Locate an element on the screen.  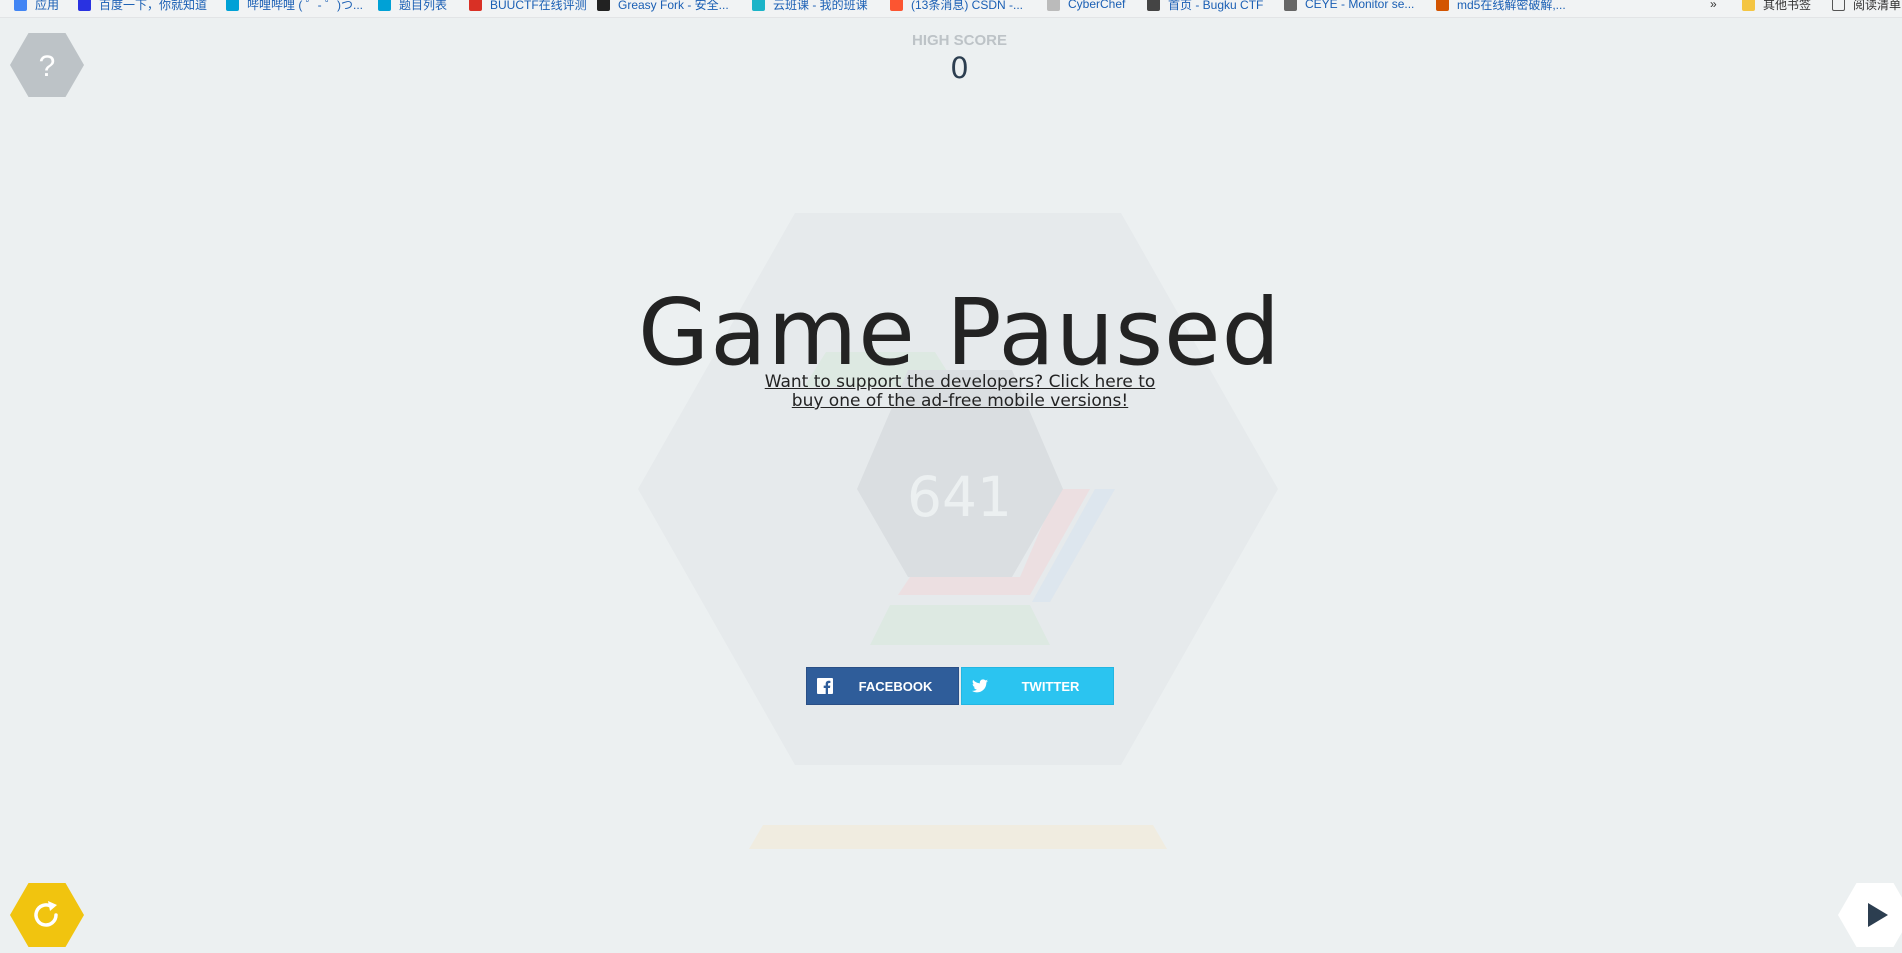
game-paused-title: Game Paused is located at coordinates (959, 332).